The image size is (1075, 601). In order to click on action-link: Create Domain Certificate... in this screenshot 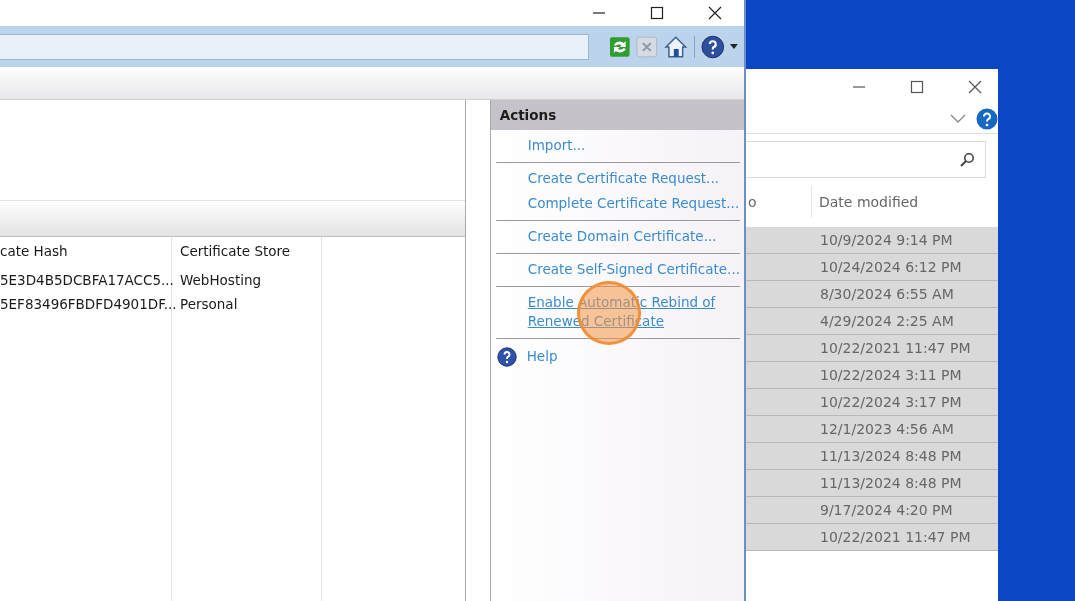, I will do `click(633, 236)`.